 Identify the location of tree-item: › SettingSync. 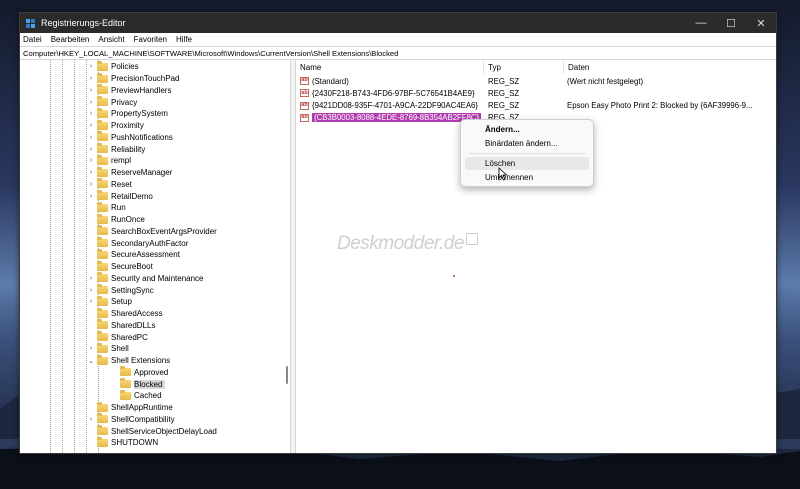
(120, 290).